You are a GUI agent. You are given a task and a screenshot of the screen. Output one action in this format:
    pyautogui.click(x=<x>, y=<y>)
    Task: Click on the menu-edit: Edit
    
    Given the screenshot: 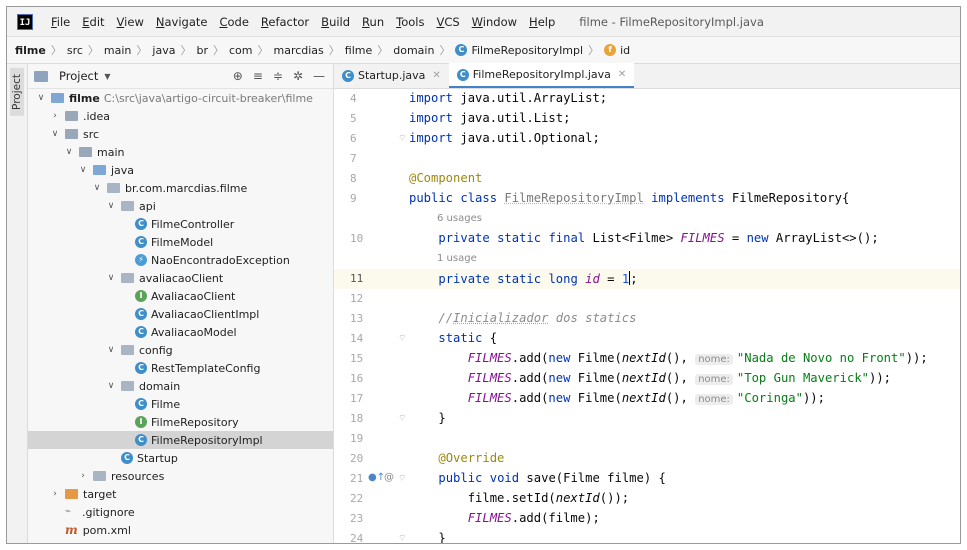 What is the action you would take?
    pyautogui.click(x=93, y=22)
    